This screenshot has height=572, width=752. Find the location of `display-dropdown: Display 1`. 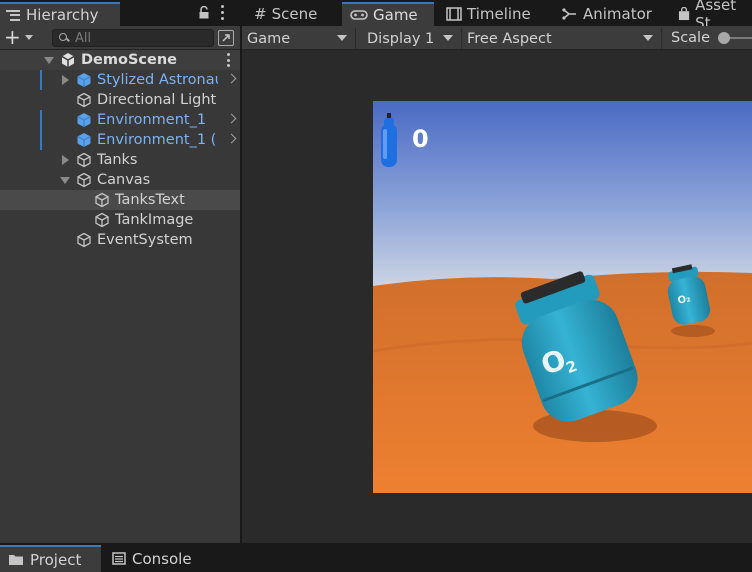

display-dropdown: Display 1 is located at coordinates (412, 38).